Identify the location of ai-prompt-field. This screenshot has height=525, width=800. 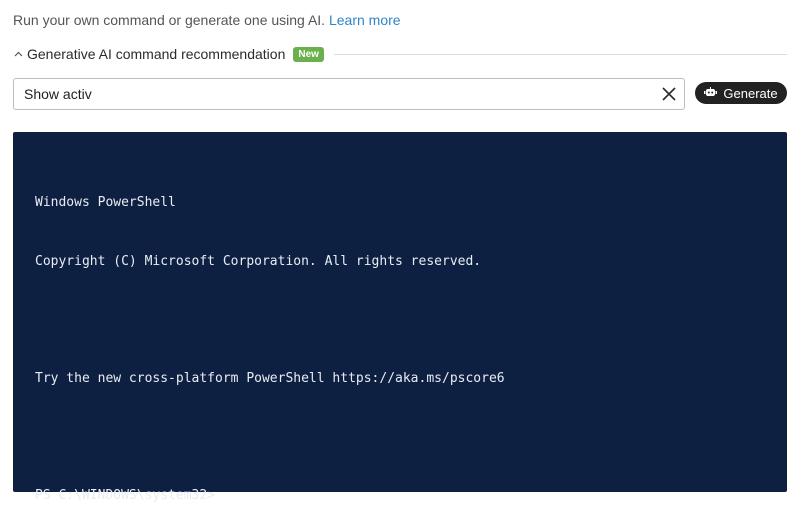
(349, 94).